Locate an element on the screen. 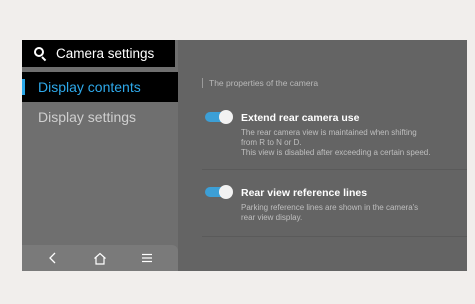 This screenshot has height=304, width=475. search-icon is located at coordinates (41, 53).